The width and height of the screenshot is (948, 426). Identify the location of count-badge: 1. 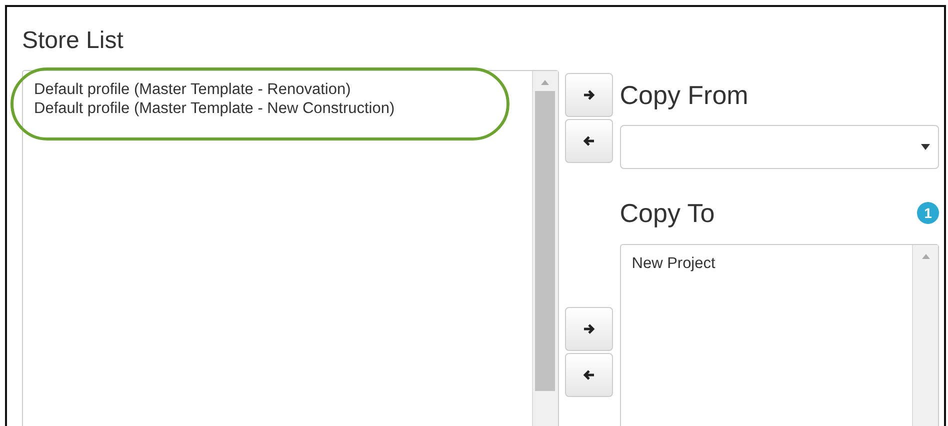
(928, 213).